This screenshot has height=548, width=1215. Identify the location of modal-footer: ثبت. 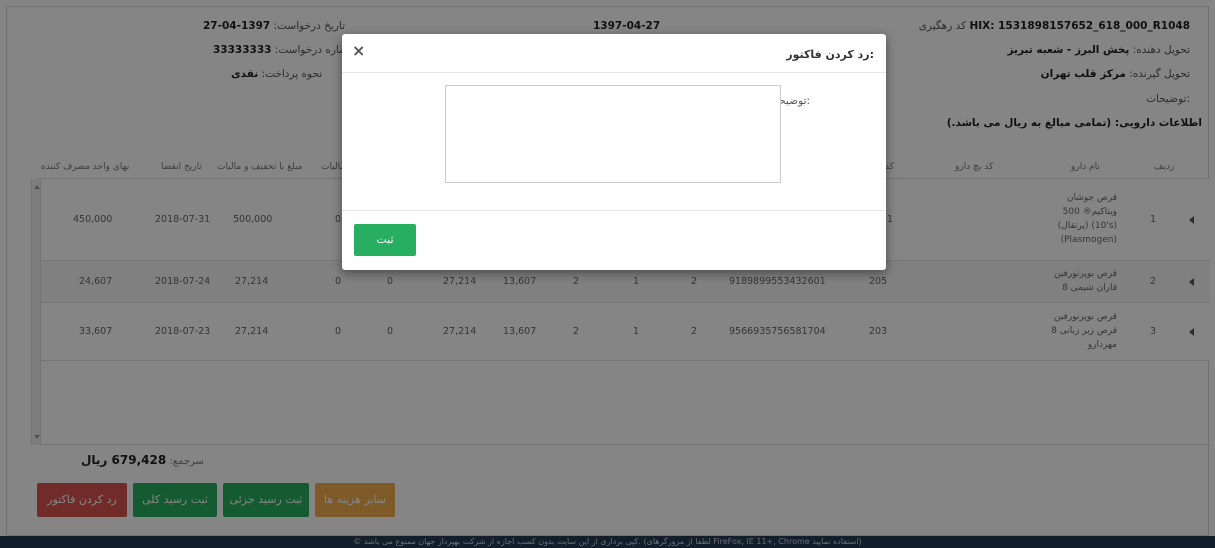
(614, 240).